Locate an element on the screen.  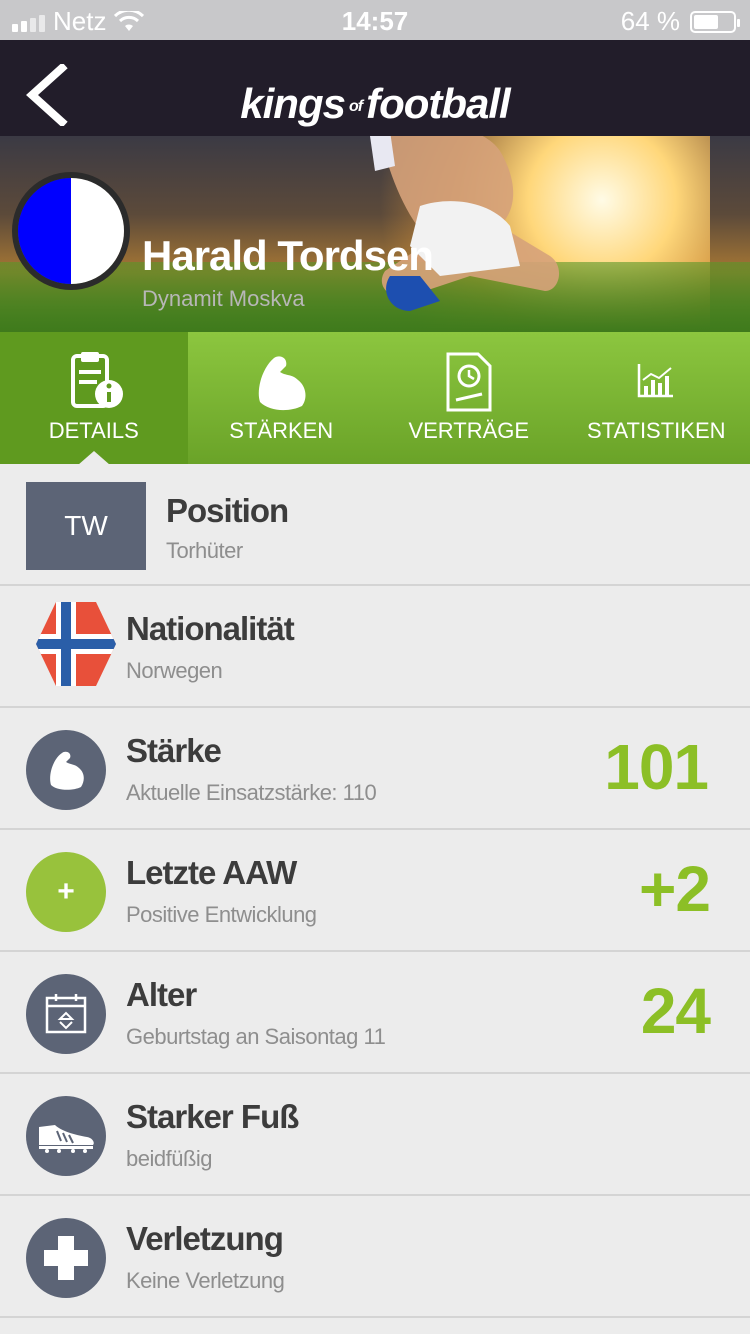
list-item-foot: Starker Fuß beidfüßig is located at coordinates (375, 1135).